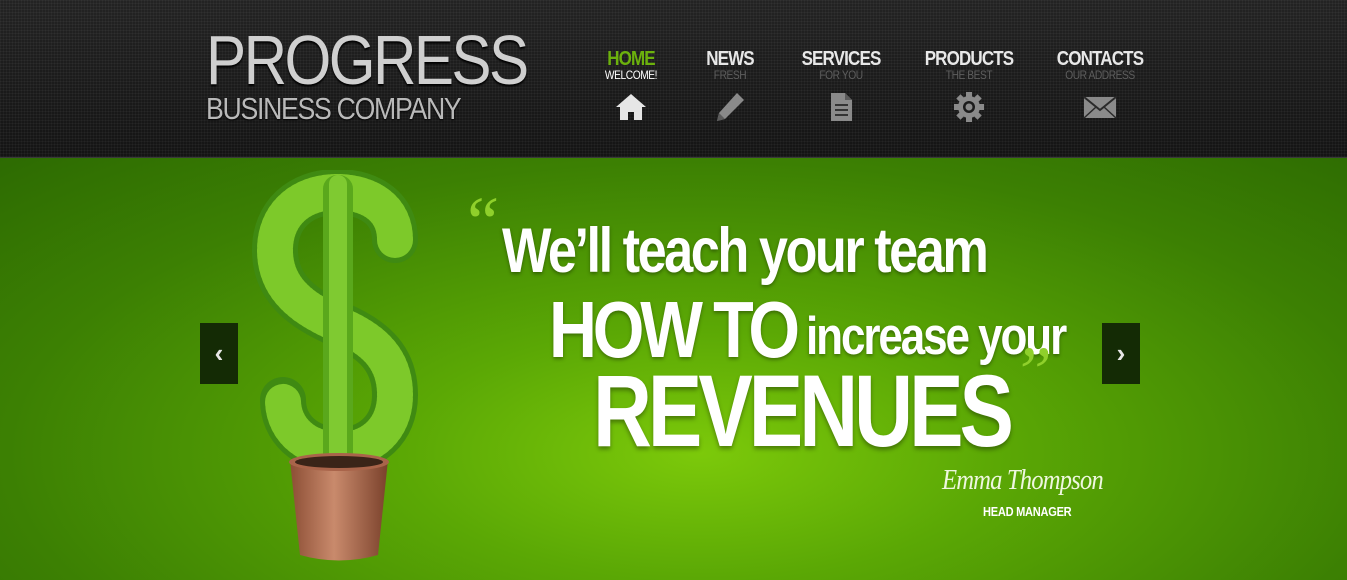 This screenshot has width=1347, height=580. Describe the element at coordinates (841, 107) in the screenshot. I see `document-icon` at that location.